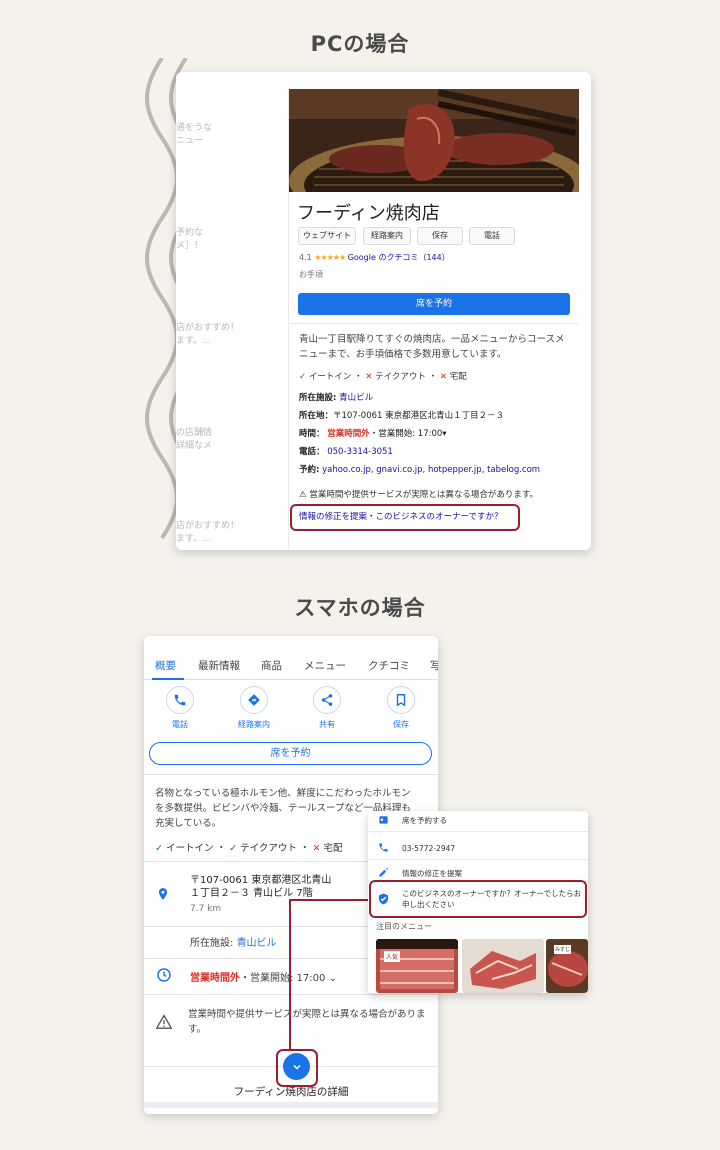 The image size is (720, 1150). What do you see at coordinates (492, 236) in the screenshot?
I see `call-button: 電話` at bounding box center [492, 236].